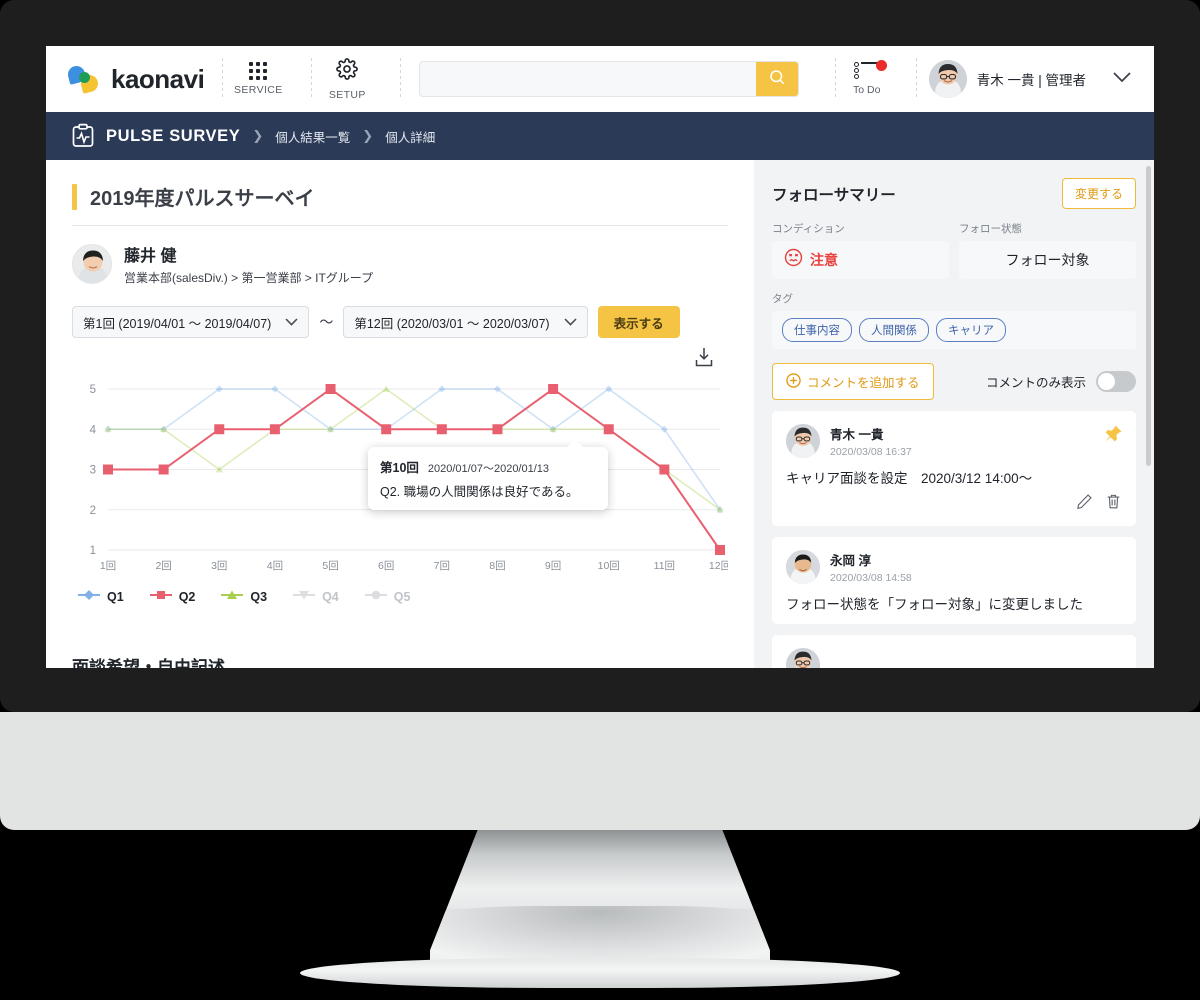 This screenshot has height=1000, width=1200. What do you see at coordinates (934, 604) in the screenshot?
I see `comment-body: フォロー状態を「フォロー対象」に変更しました` at bounding box center [934, 604].